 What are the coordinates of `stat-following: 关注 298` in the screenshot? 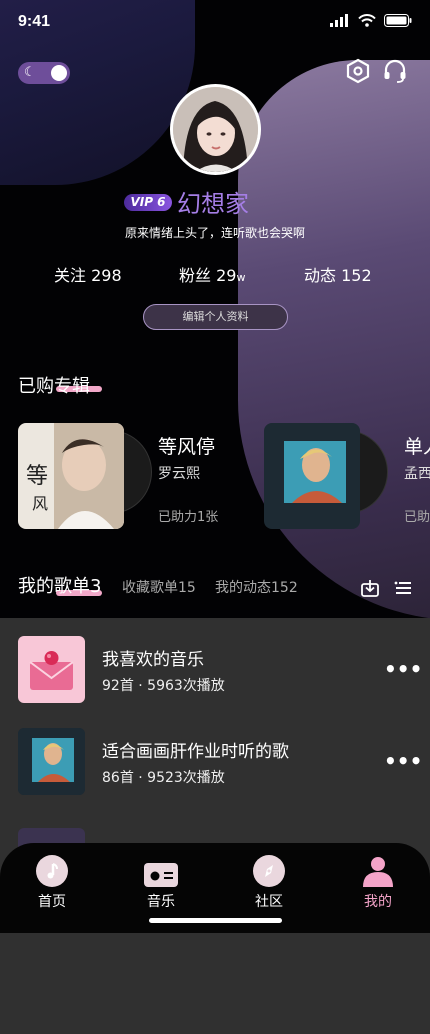 It's located at (88, 274).